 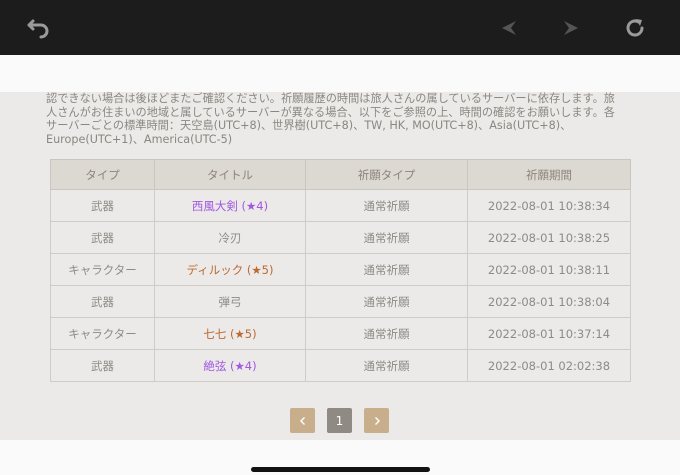 I want to click on cell-title: 絶弦 (★4), so click(x=230, y=365).